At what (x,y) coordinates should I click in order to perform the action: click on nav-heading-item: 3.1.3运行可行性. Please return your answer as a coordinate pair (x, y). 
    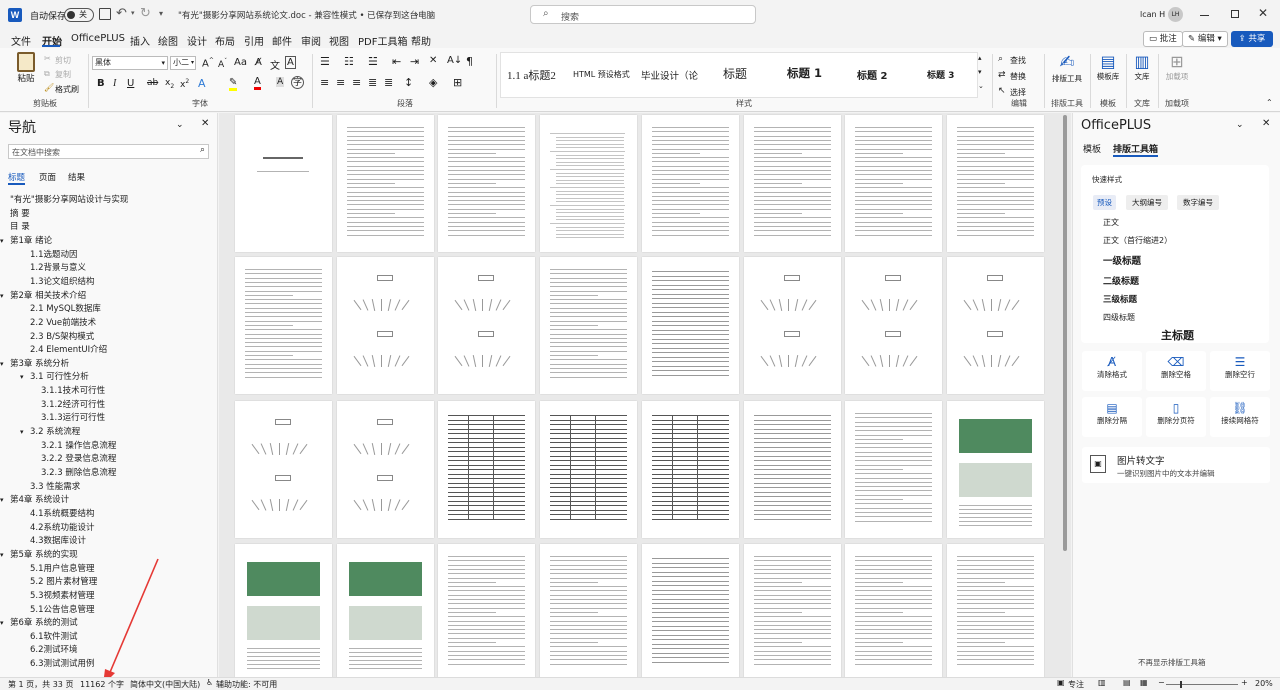
    Looking at the image, I should click on (108, 418).